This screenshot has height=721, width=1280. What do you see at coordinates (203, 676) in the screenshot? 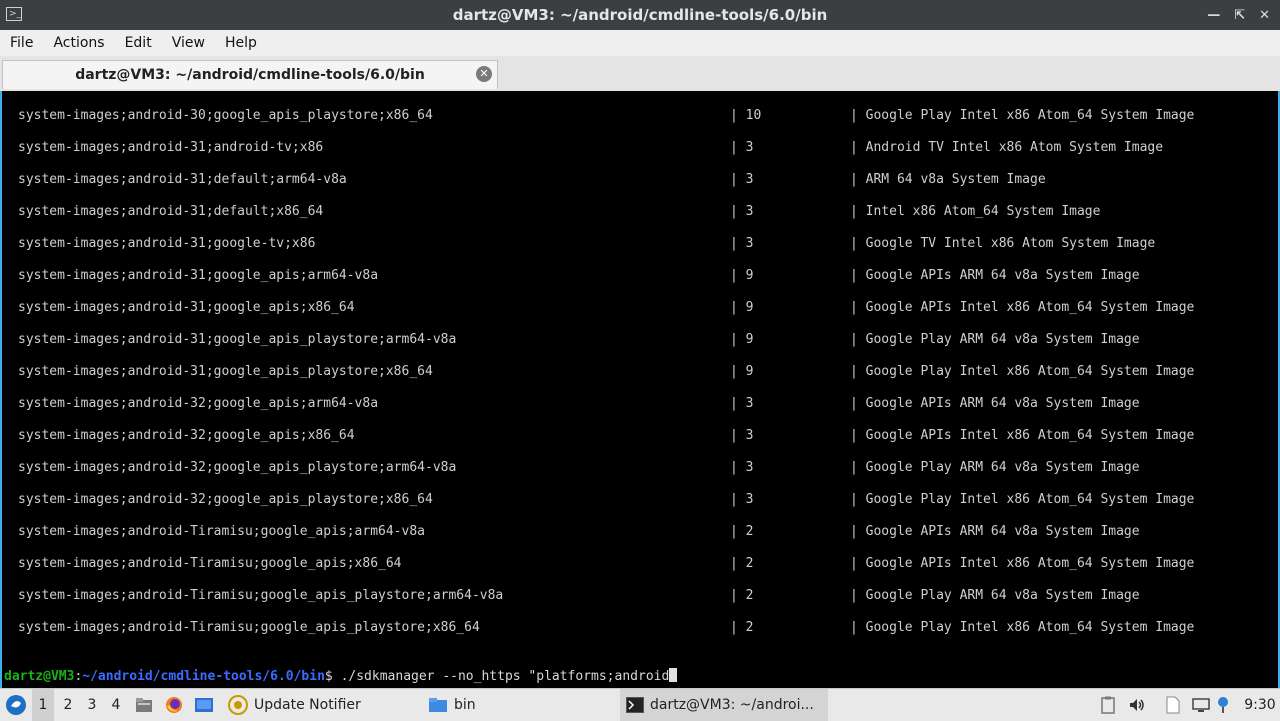
I see `prompt-path: ~/android/cmdline-tools/6.0/bin` at bounding box center [203, 676].